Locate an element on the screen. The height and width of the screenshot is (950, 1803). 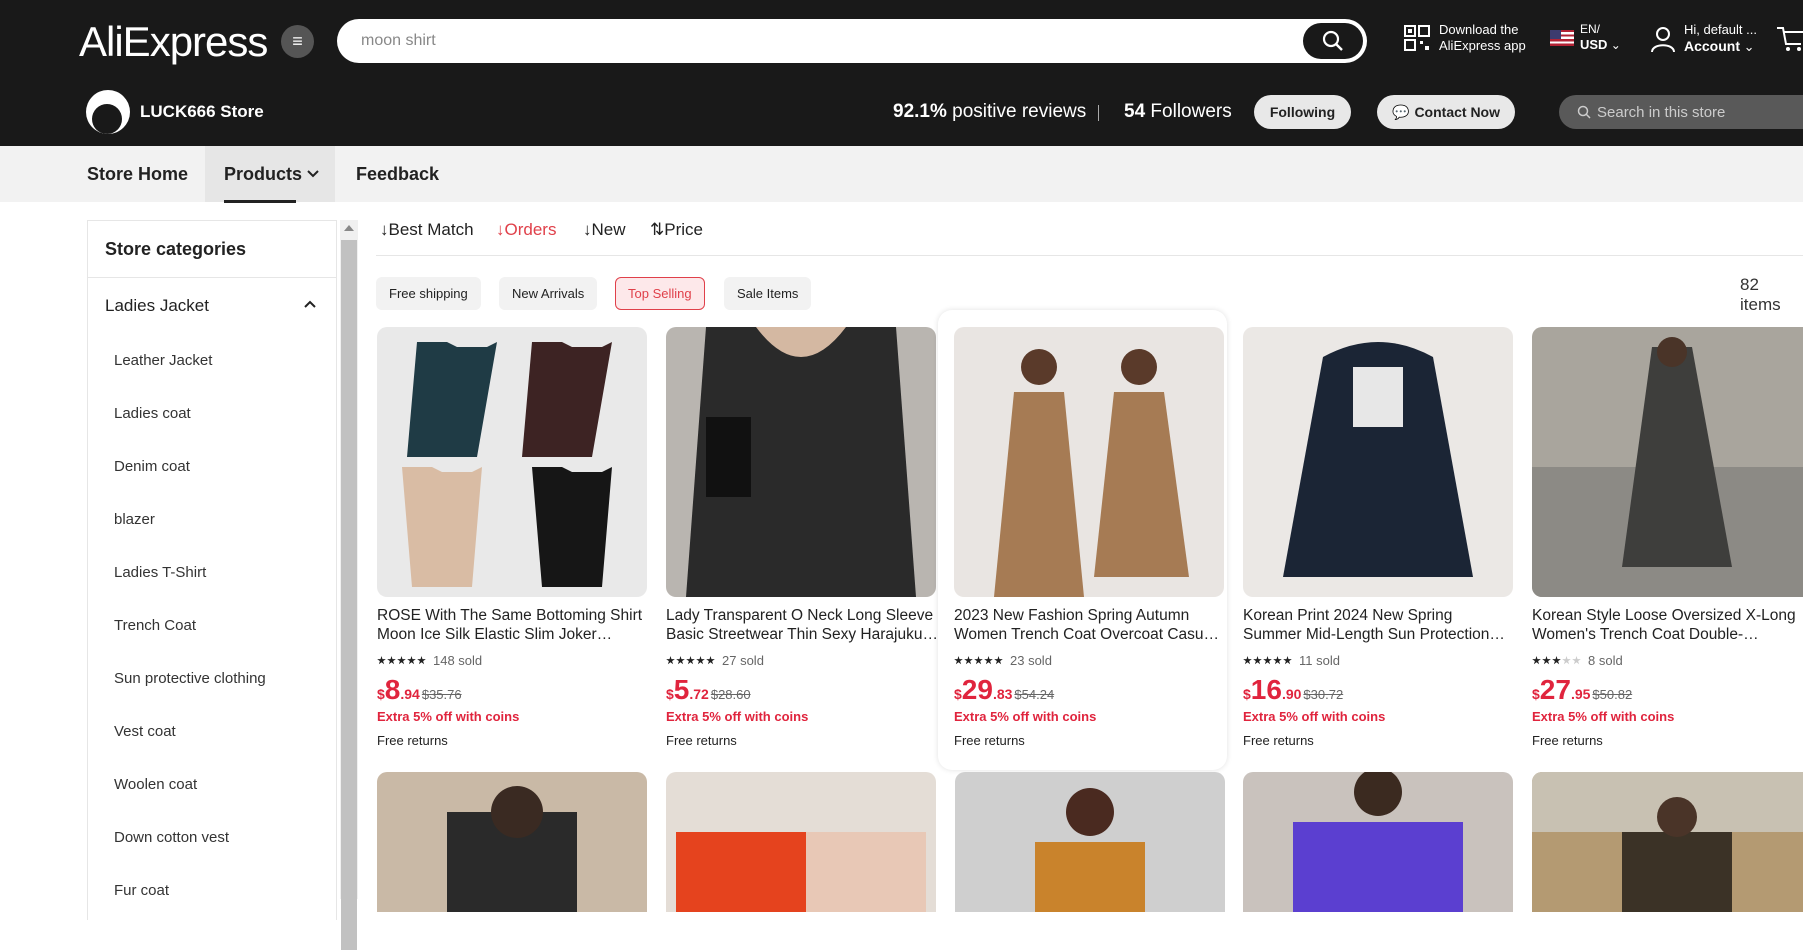
product-meta: 148 sold is located at coordinates (429, 660).